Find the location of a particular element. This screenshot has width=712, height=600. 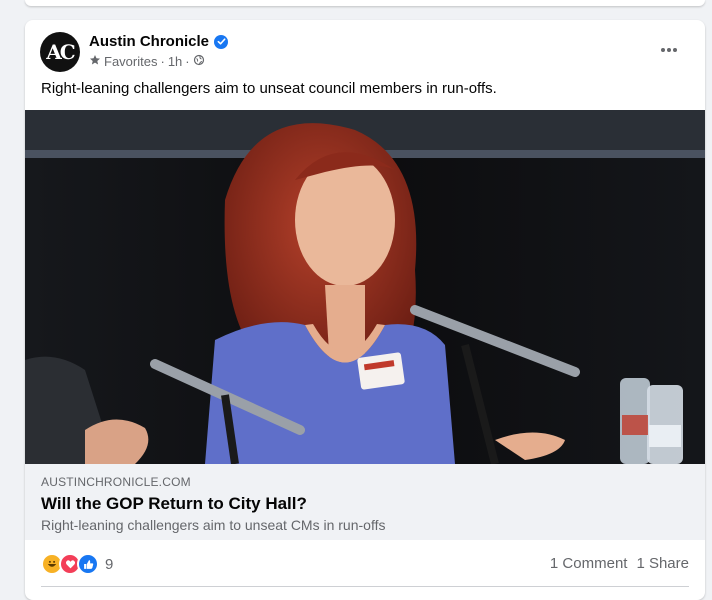

post-meta: Favorites · 1h · is located at coordinates (147, 61).